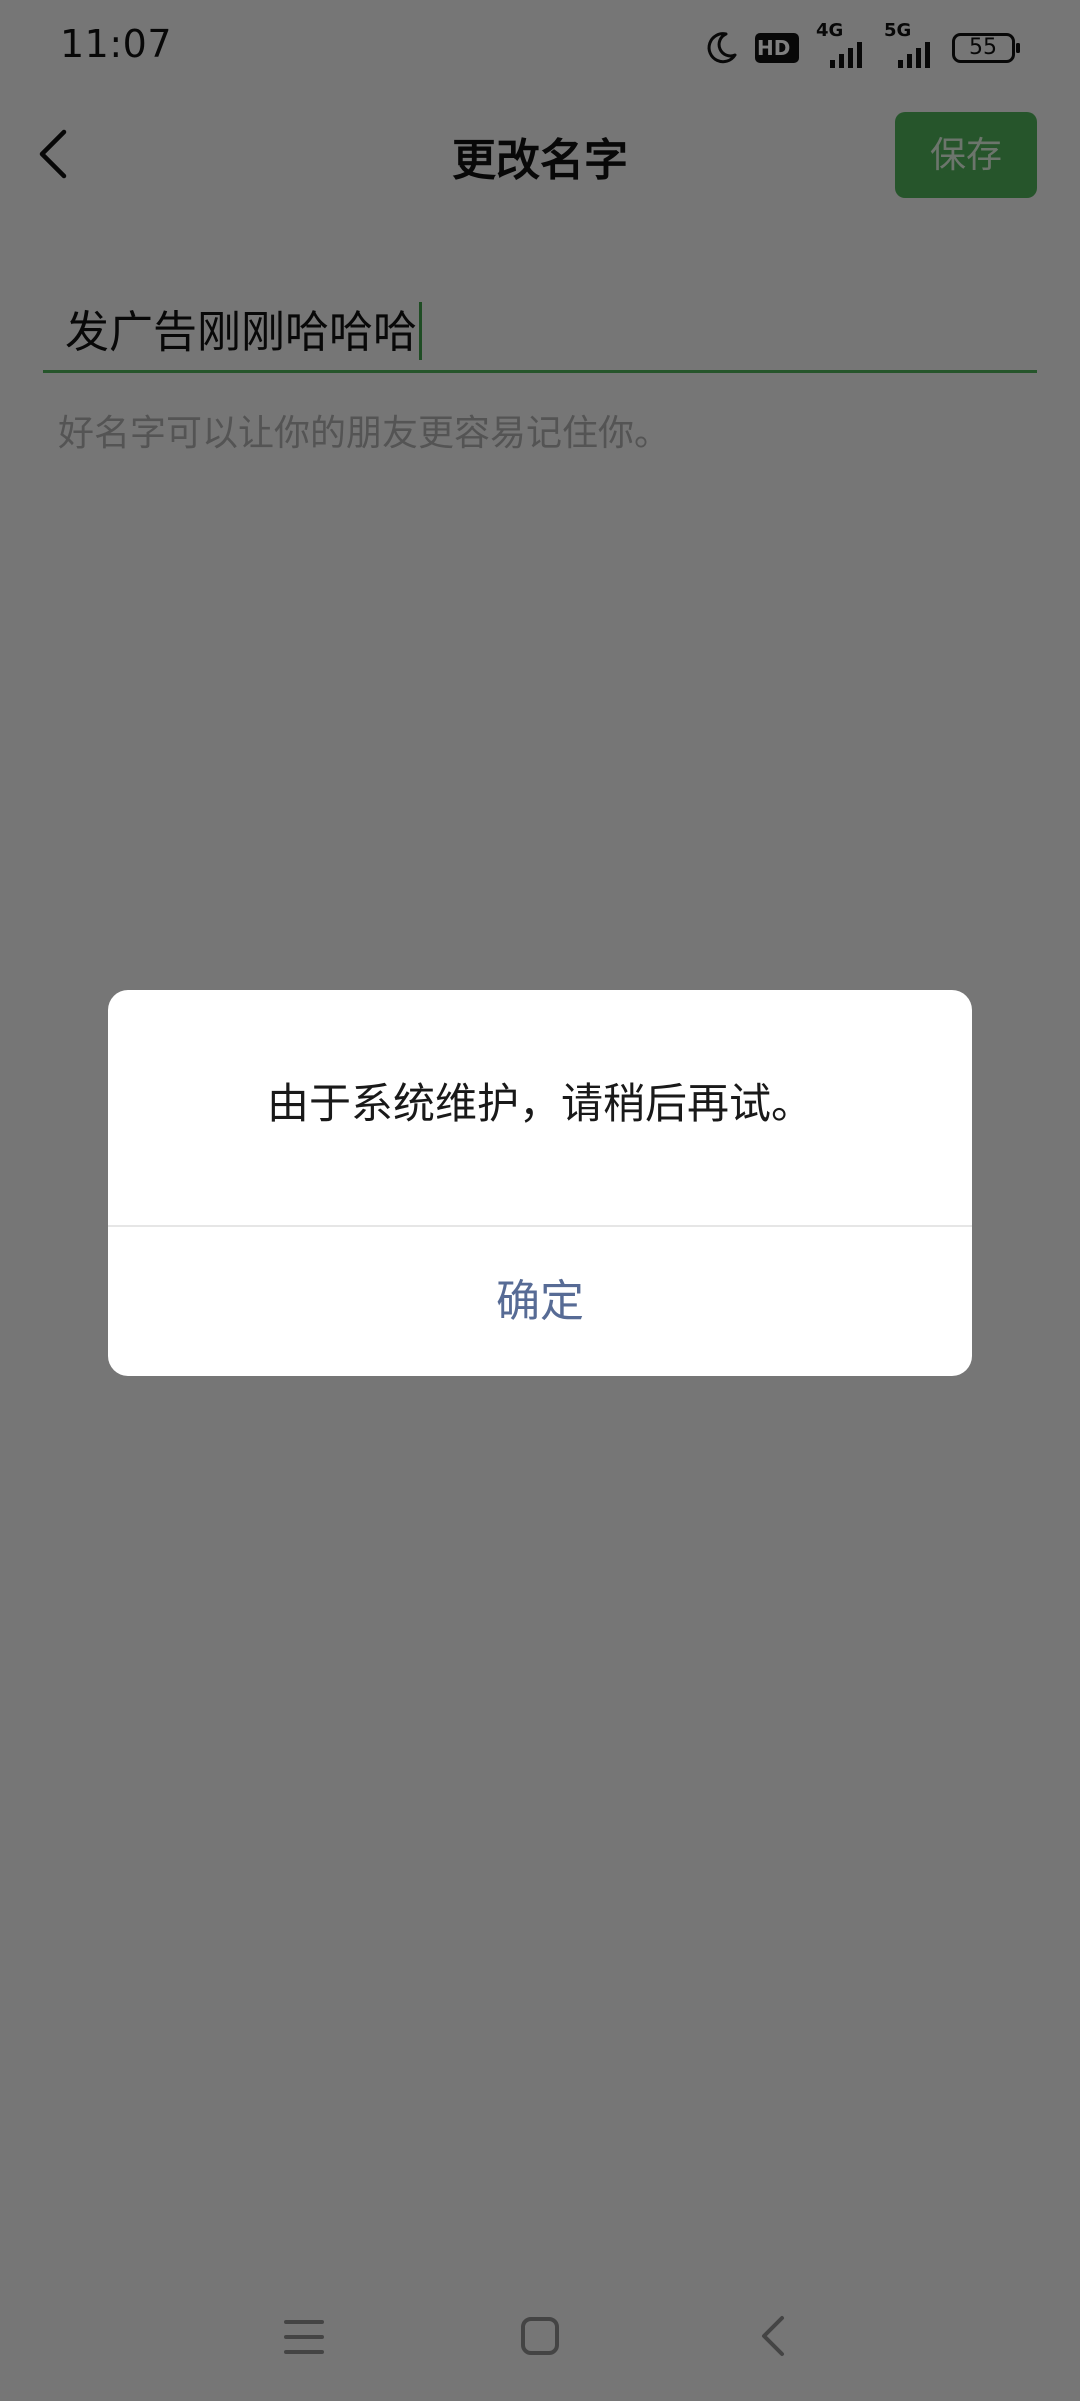 This screenshot has height=2401, width=1080. What do you see at coordinates (539, 1103) in the screenshot?
I see `dialog-message: 由于系统维护，请稍后再试。` at bounding box center [539, 1103].